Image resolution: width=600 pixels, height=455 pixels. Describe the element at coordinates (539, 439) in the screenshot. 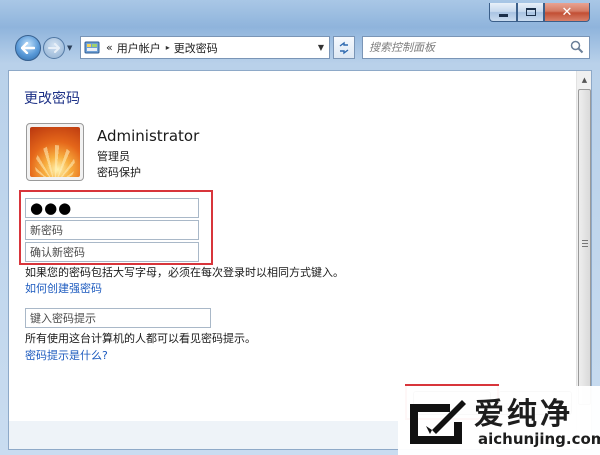

I see `watermark-url: aichunjing.com` at that location.